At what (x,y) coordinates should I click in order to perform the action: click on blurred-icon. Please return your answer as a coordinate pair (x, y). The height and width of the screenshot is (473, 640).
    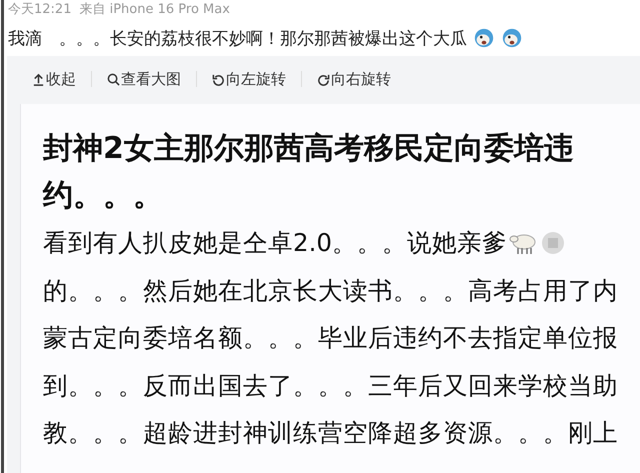
    Looking at the image, I should click on (552, 242).